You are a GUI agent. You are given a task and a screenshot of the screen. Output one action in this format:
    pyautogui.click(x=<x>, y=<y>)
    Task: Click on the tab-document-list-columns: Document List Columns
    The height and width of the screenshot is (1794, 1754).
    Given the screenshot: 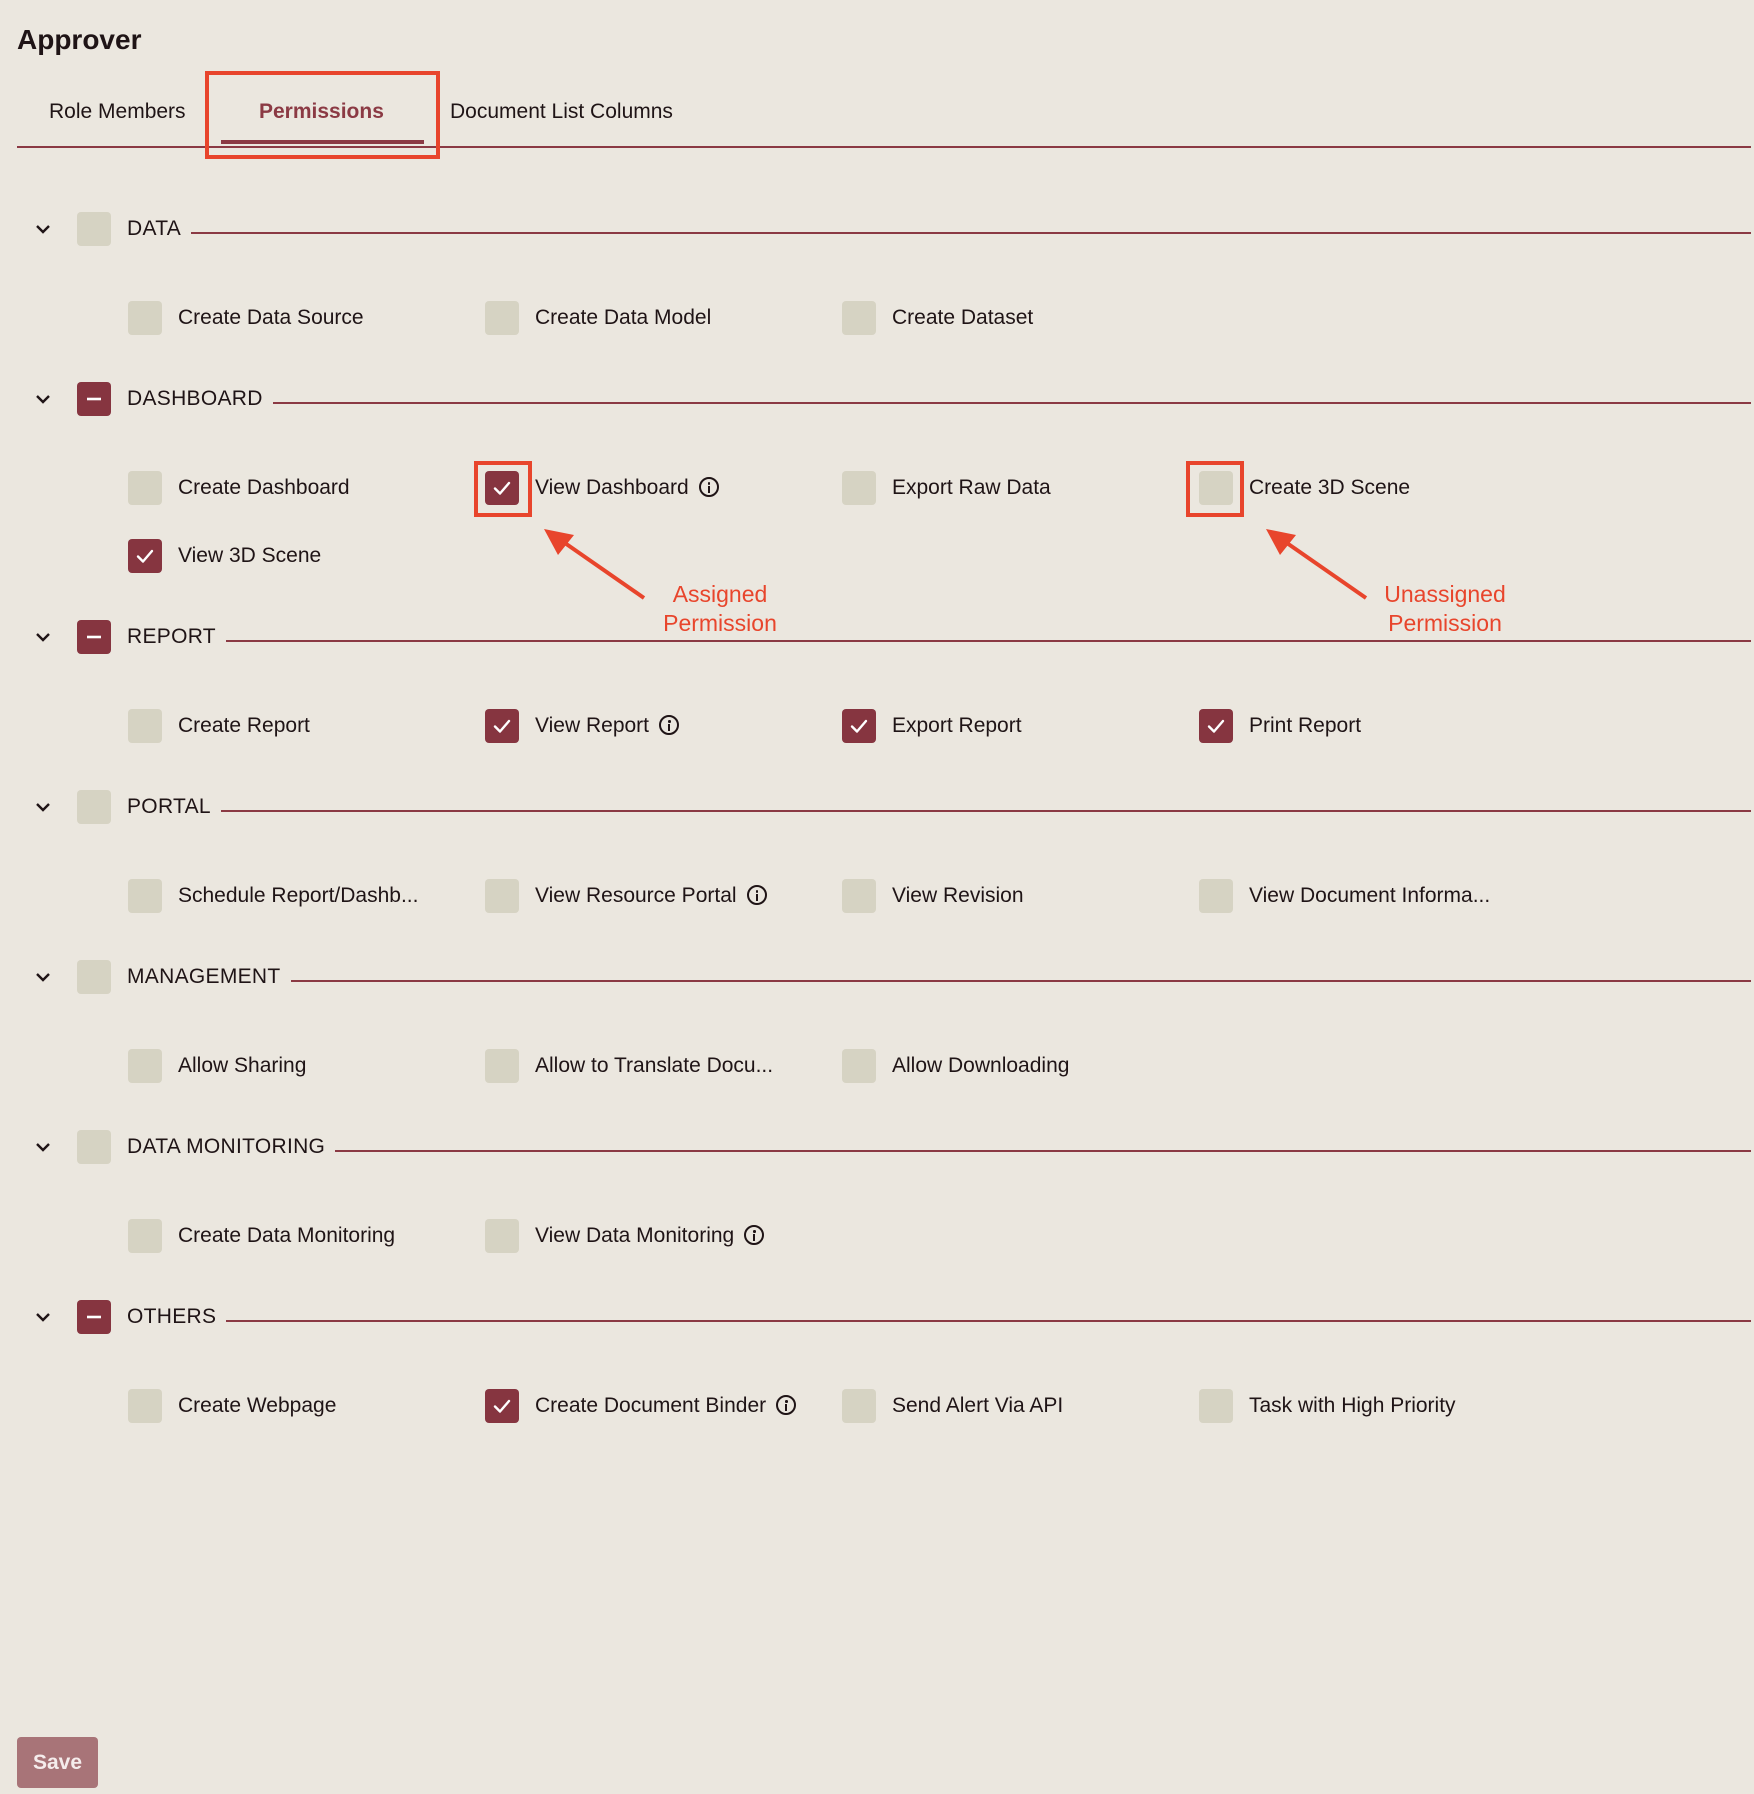 What is the action you would take?
    pyautogui.click(x=561, y=112)
    